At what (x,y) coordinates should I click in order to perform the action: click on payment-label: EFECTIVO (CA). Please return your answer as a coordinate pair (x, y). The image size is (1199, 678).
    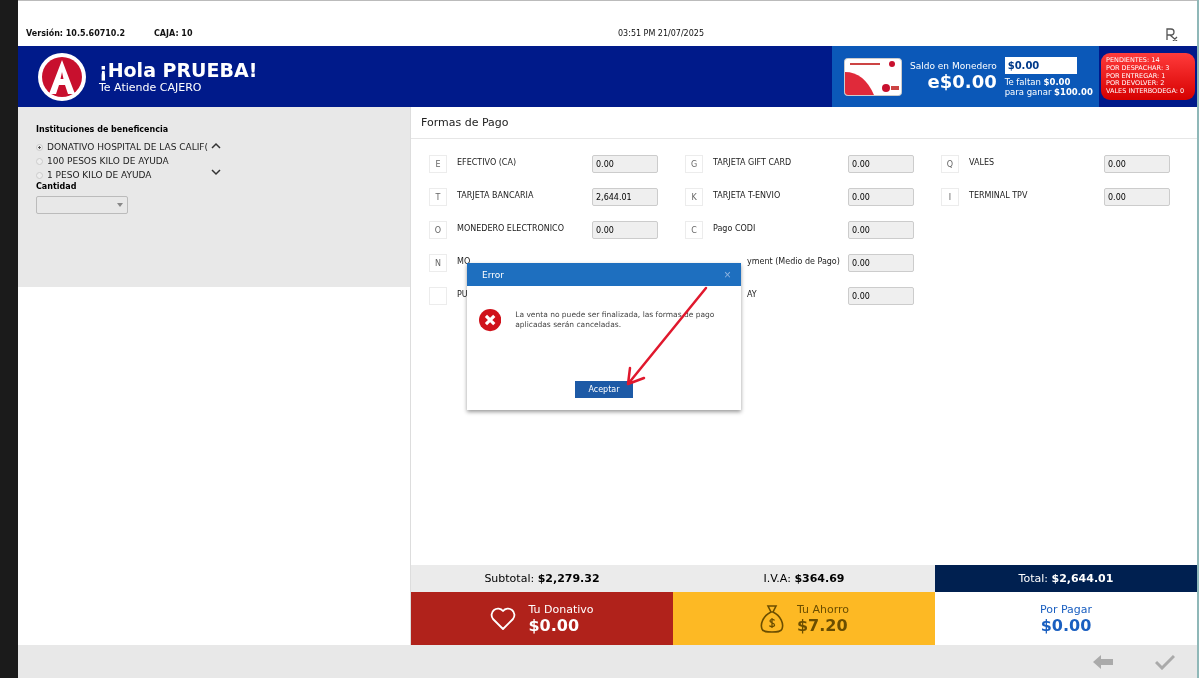
    Looking at the image, I should click on (487, 162).